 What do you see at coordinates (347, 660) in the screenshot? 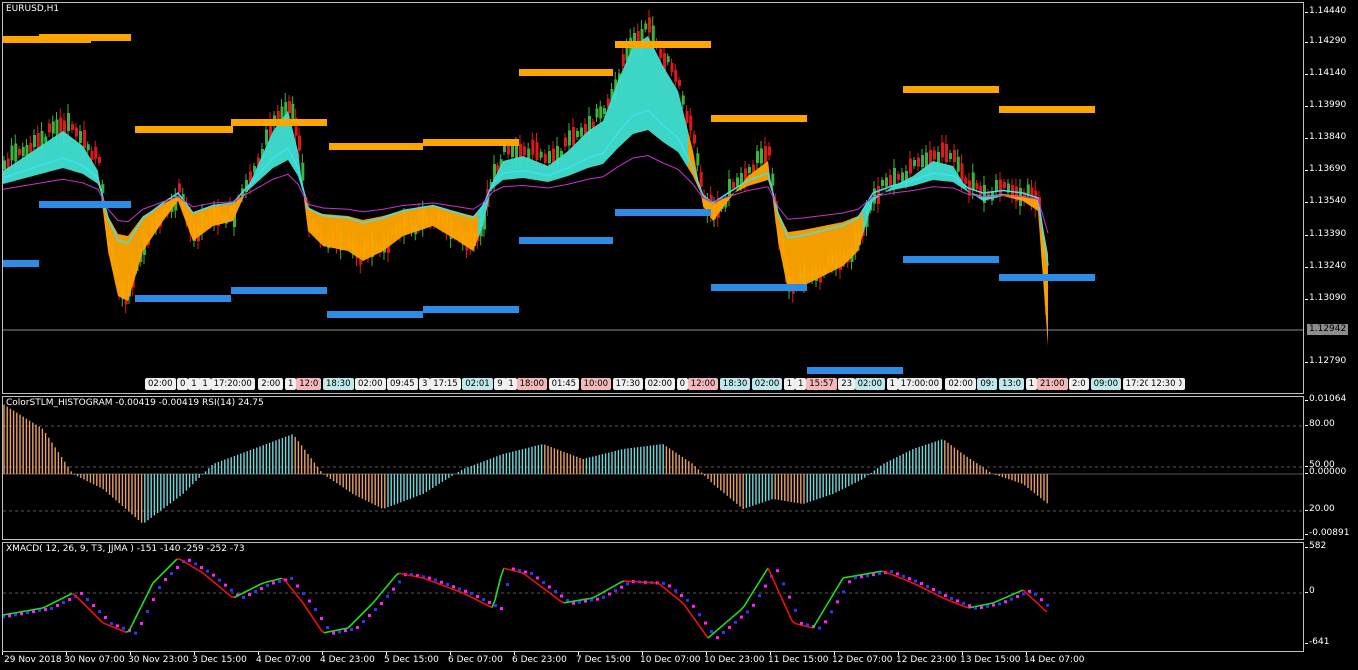
I see `time-axis-label: 4 Dec 23:00` at bounding box center [347, 660].